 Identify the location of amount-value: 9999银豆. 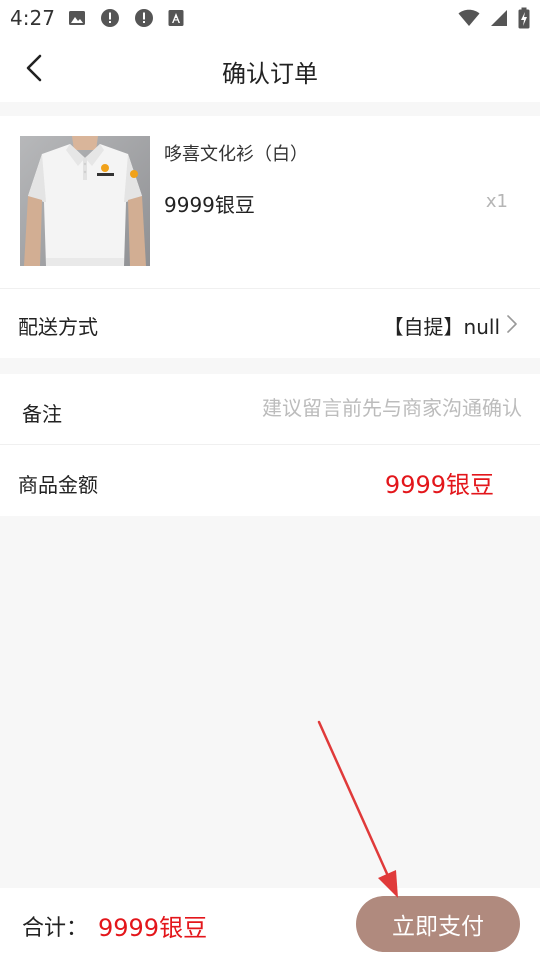
(439, 485).